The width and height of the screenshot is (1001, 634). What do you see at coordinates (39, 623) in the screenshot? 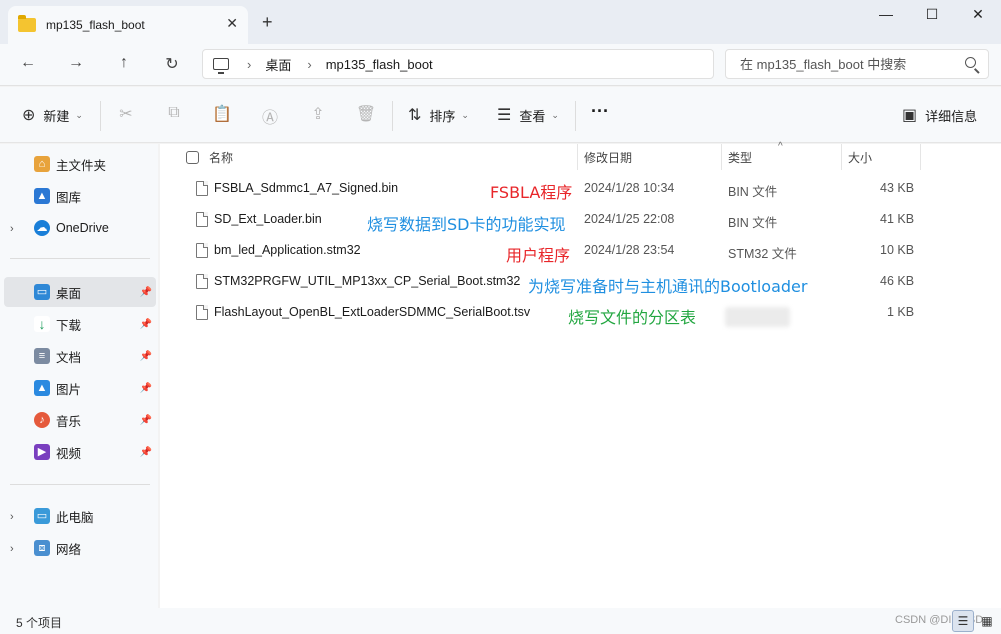
I see `item-count: 5 个项目` at bounding box center [39, 623].